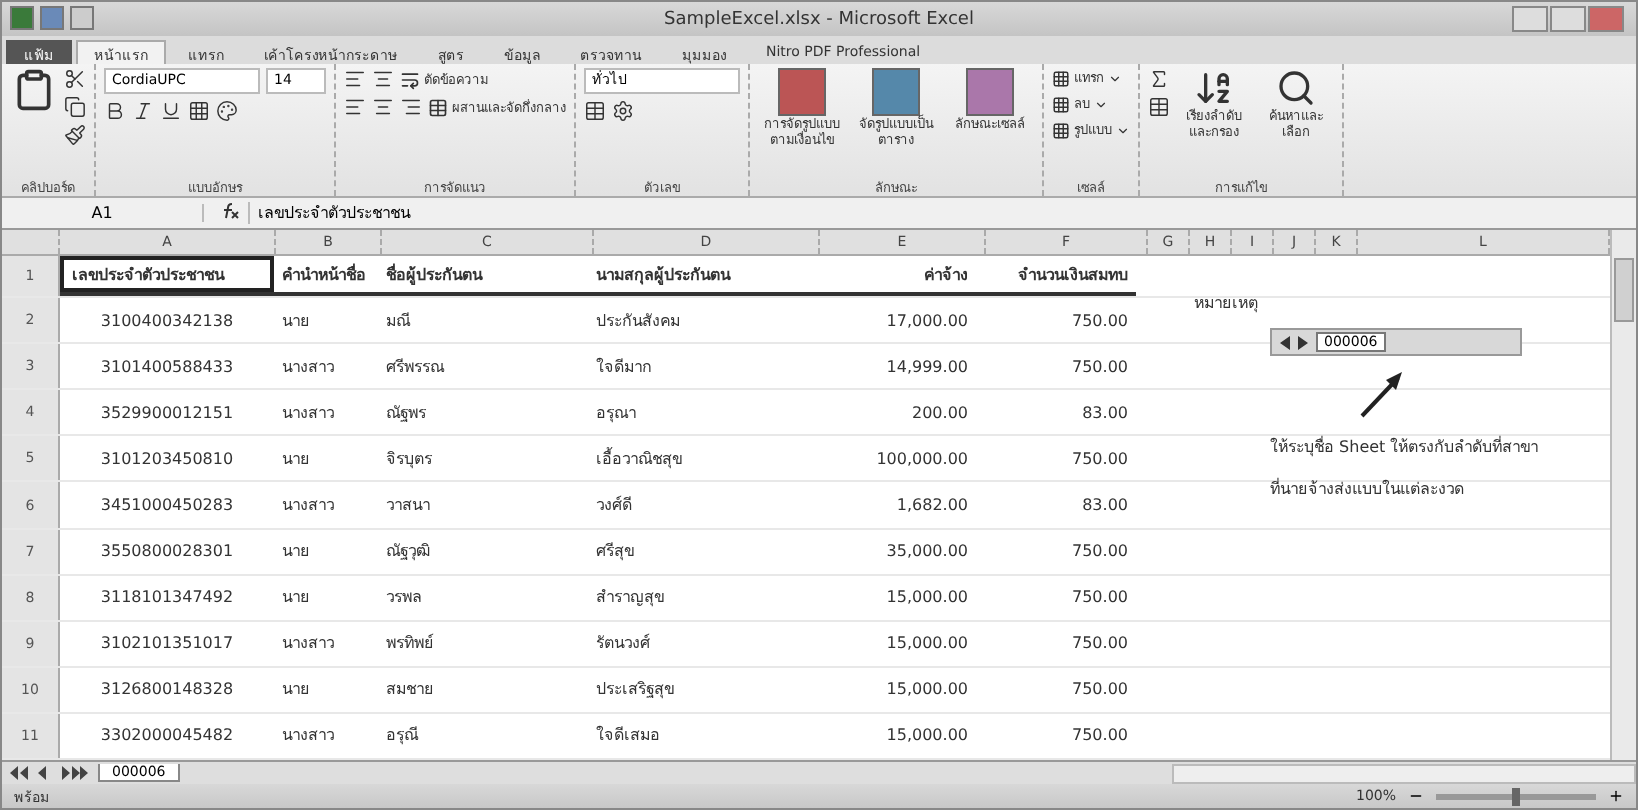 The width and height of the screenshot is (1638, 810). What do you see at coordinates (1159, 79) in the screenshot?
I see `autosum-icon` at bounding box center [1159, 79].